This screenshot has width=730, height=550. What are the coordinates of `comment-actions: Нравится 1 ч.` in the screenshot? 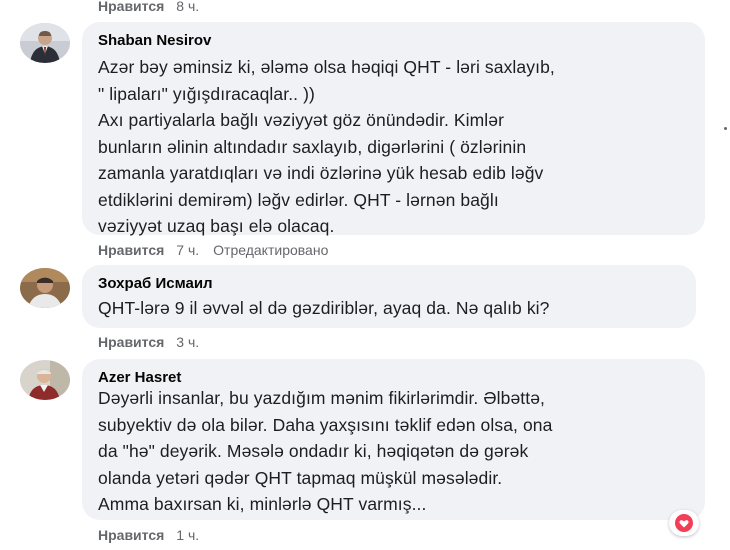 It's located at (148, 535).